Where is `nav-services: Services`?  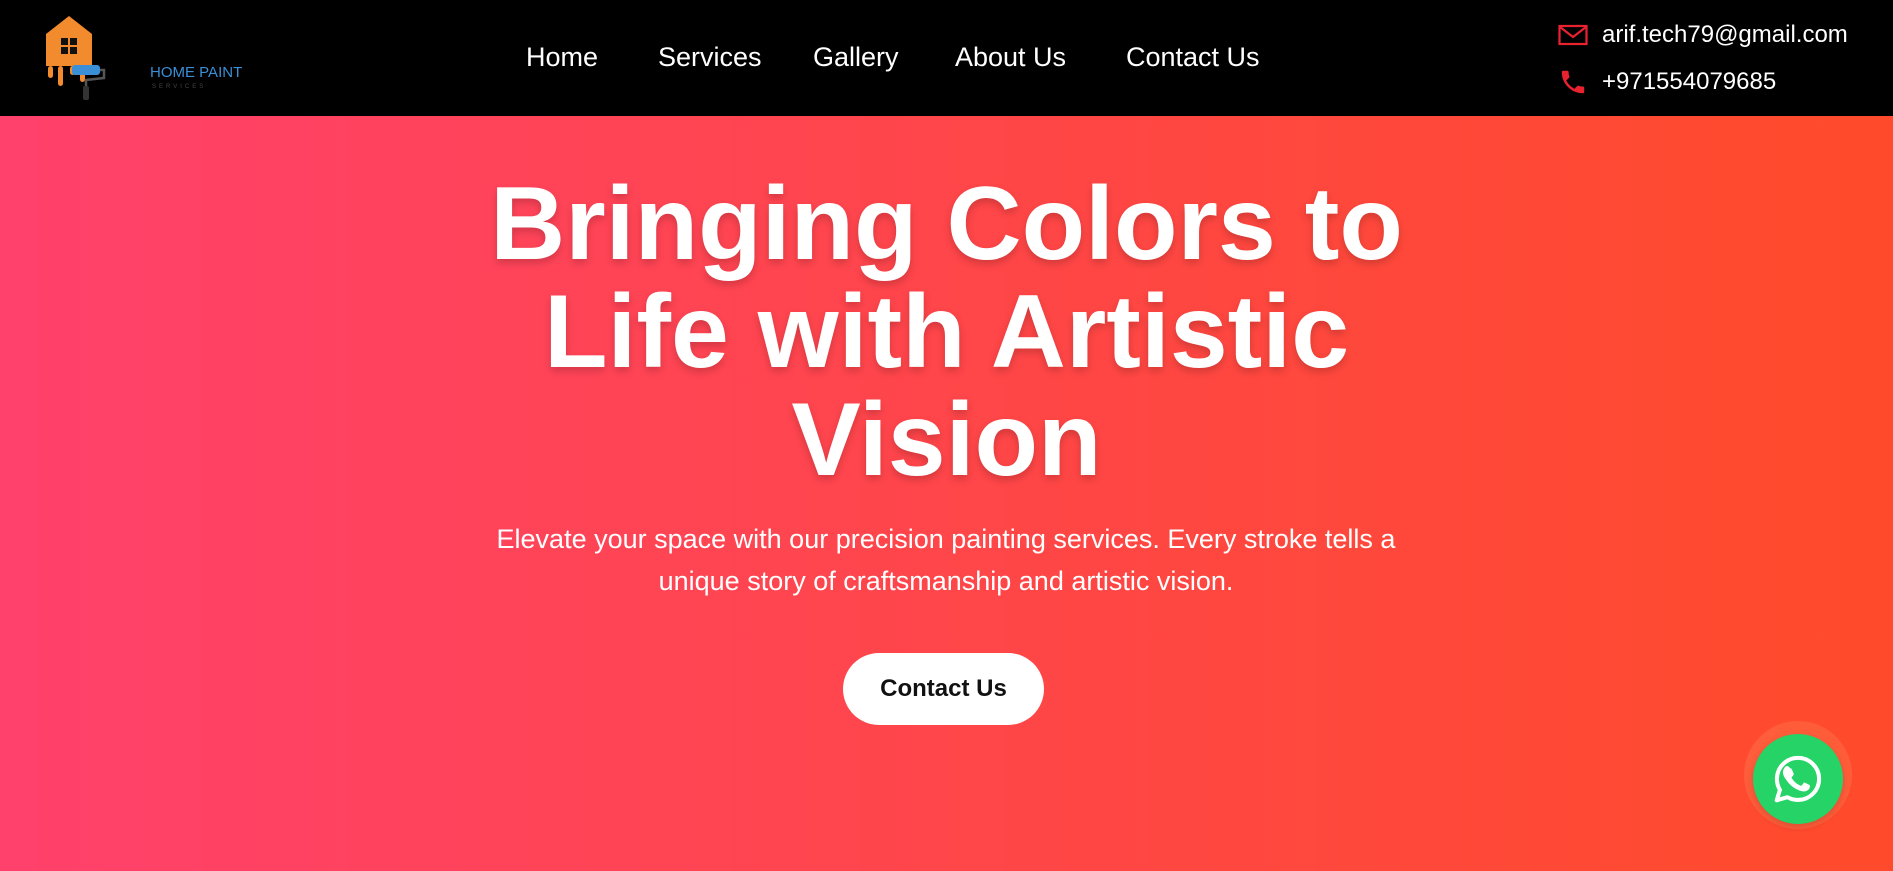 nav-services: Services is located at coordinates (710, 57).